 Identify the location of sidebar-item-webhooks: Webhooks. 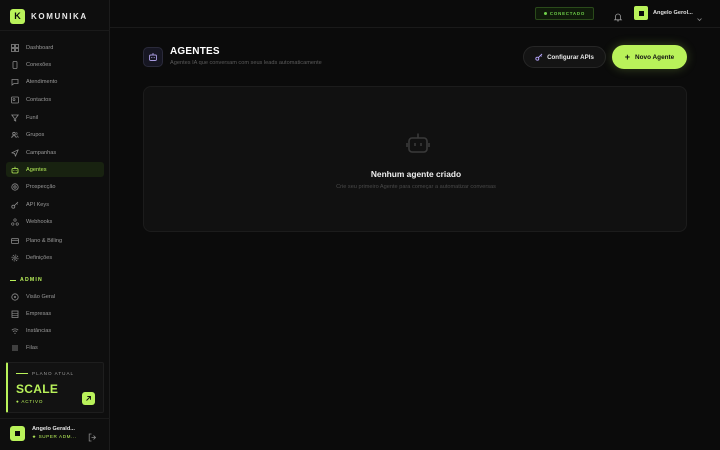
(55, 221).